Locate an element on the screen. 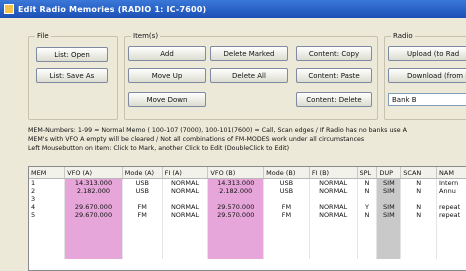 The image size is (466, 271). title-bar: Edit Radio Memories (RADIO 1: IC-7600) is located at coordinates (233, 9).